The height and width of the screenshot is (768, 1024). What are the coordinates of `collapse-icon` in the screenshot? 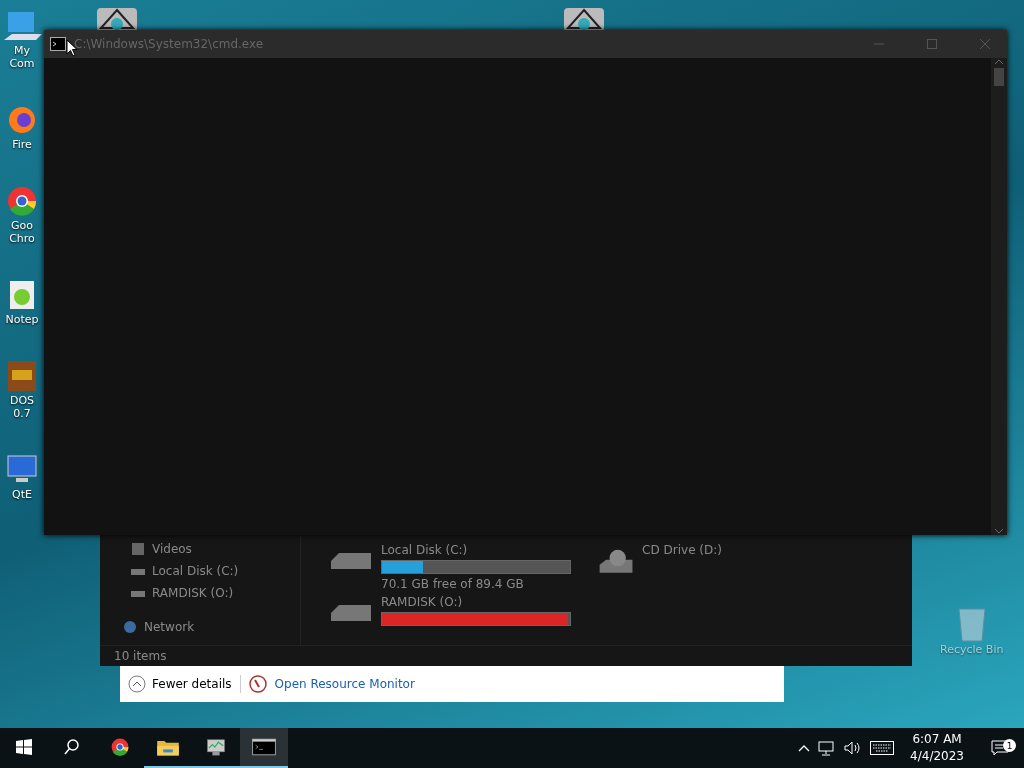 It's located at (137, 683).